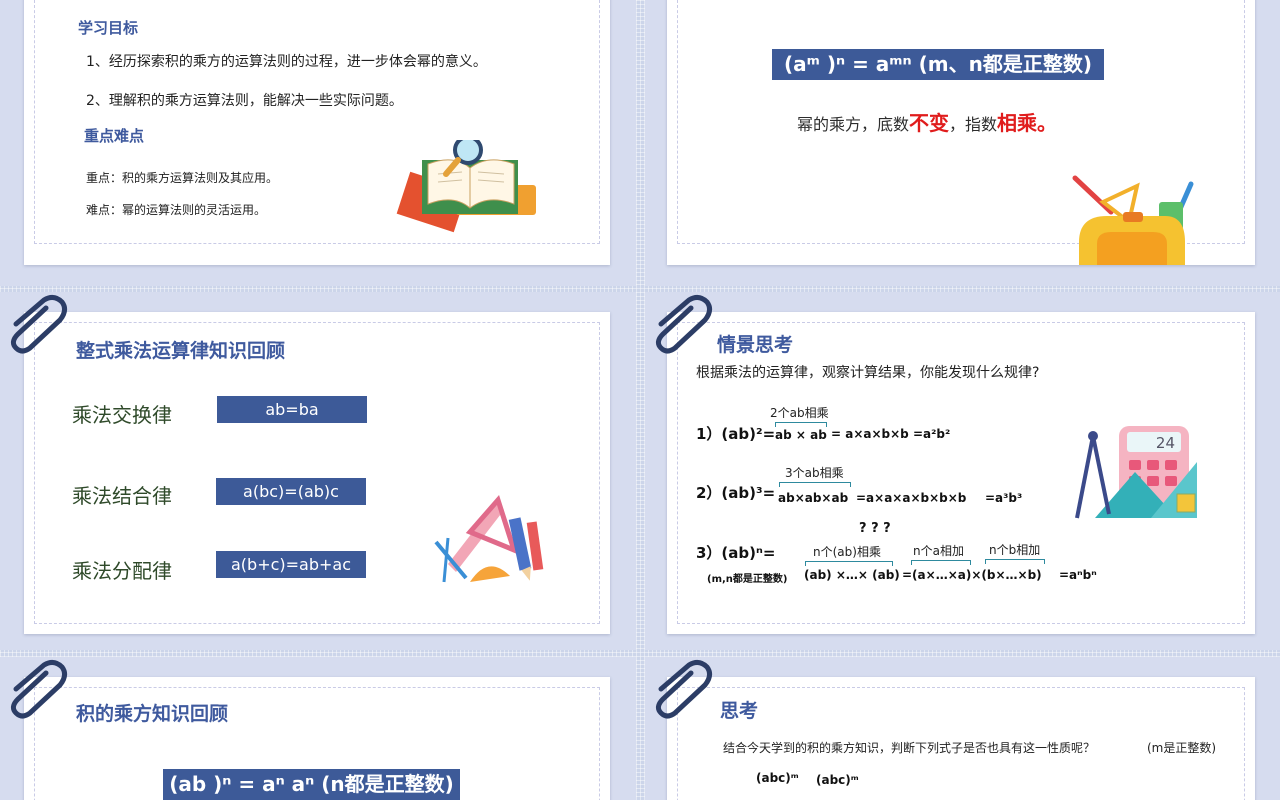  I want to click on rule-multiply: 相乘。, so click(1027, 123).